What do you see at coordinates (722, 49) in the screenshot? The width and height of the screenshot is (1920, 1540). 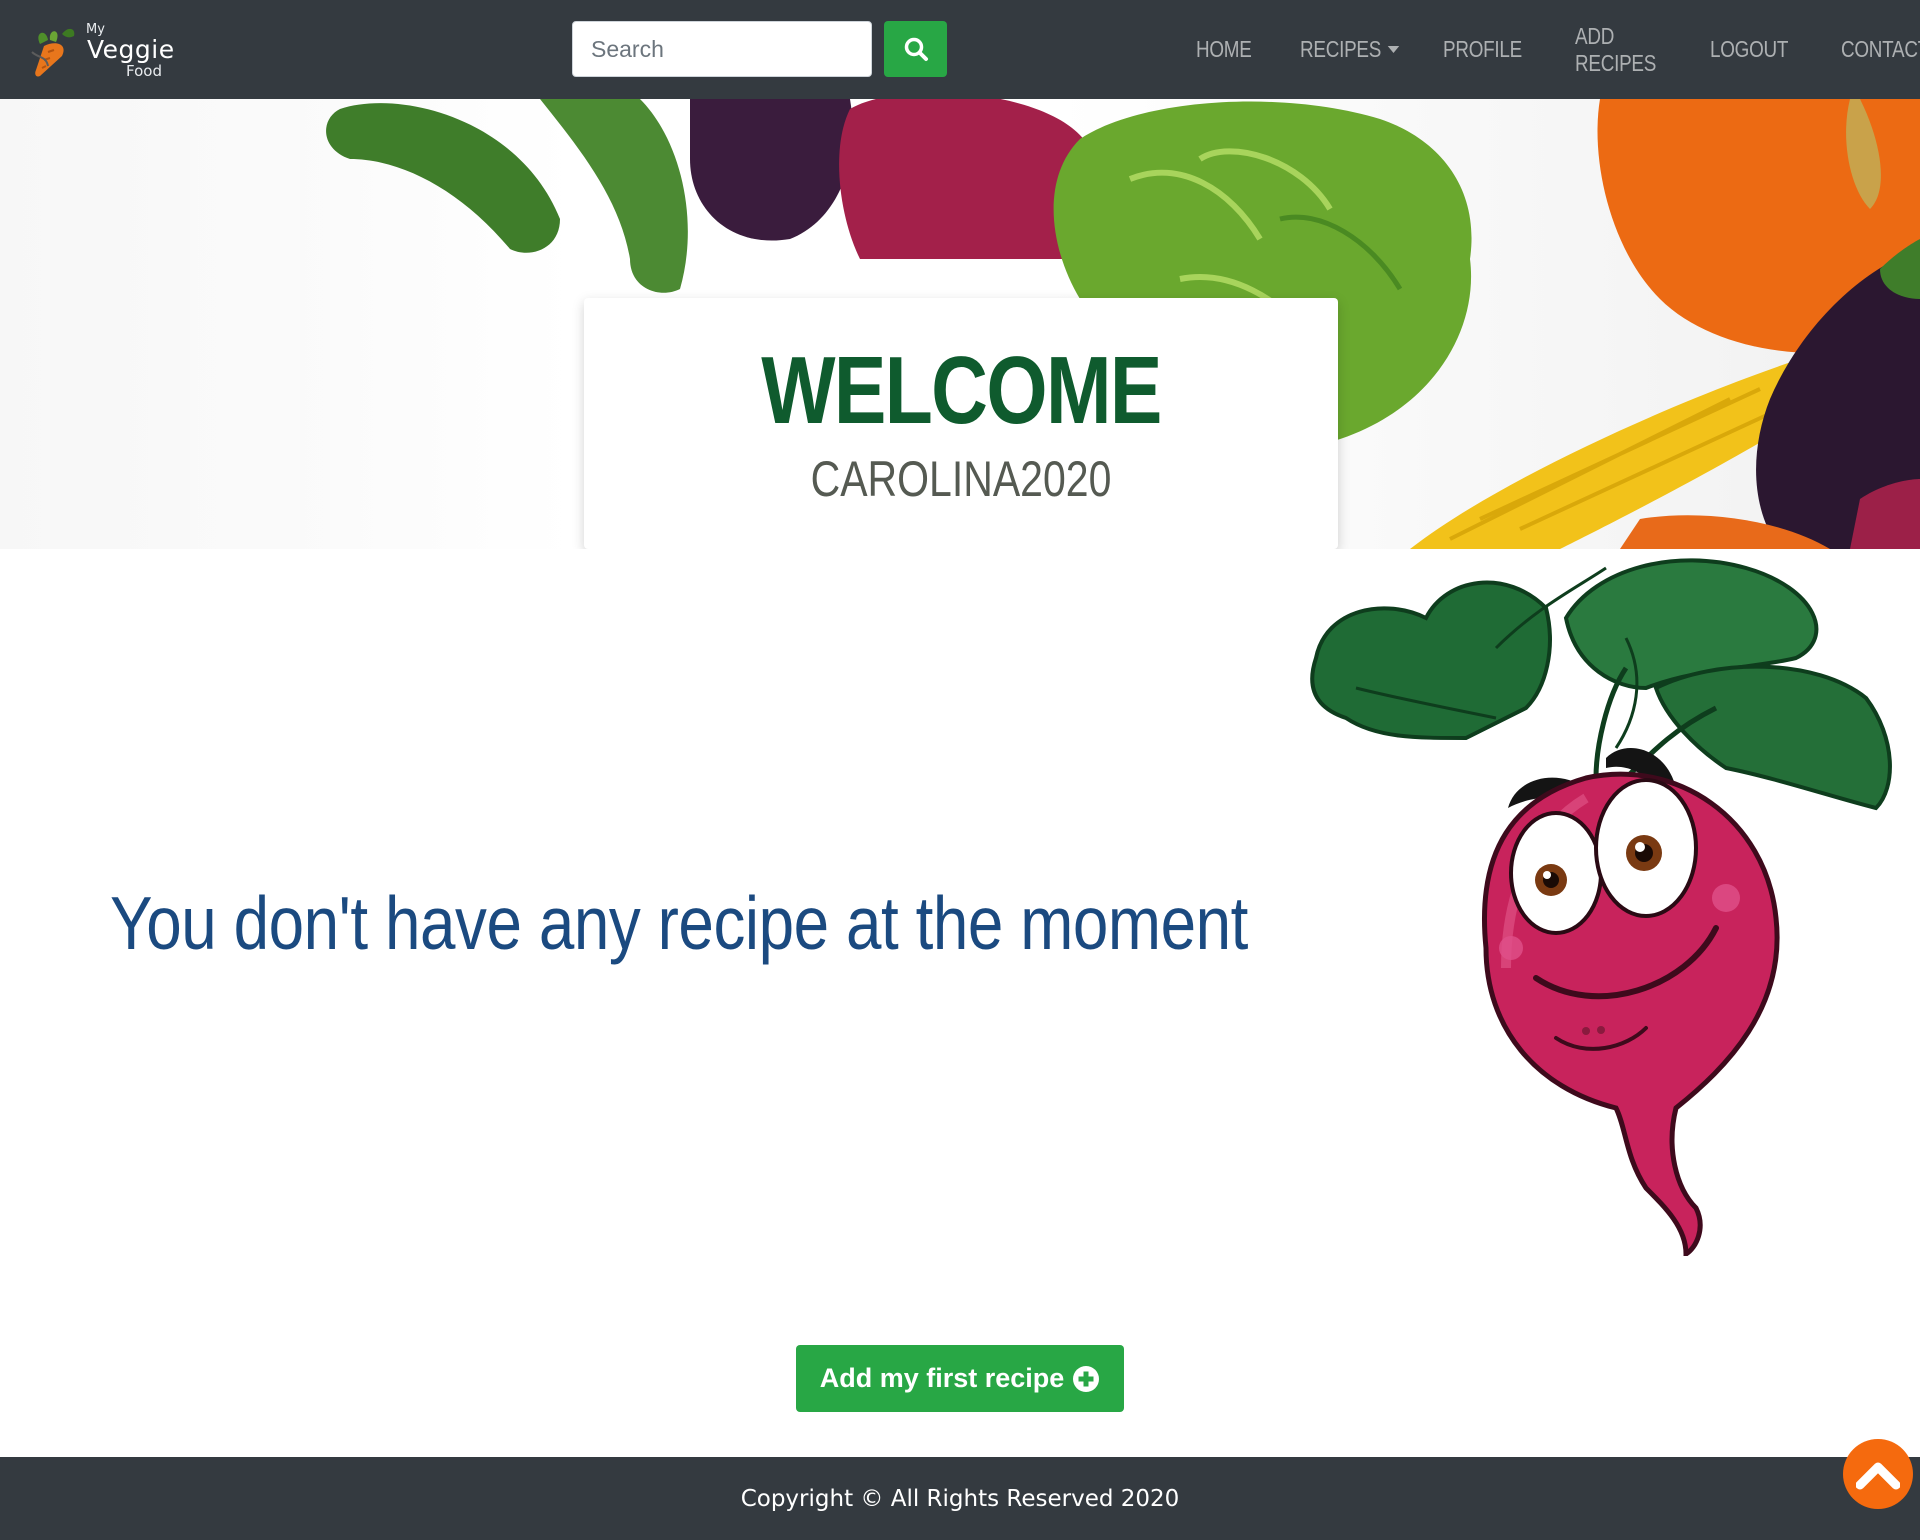 I see `search-input` at bounding box center [722, 49].